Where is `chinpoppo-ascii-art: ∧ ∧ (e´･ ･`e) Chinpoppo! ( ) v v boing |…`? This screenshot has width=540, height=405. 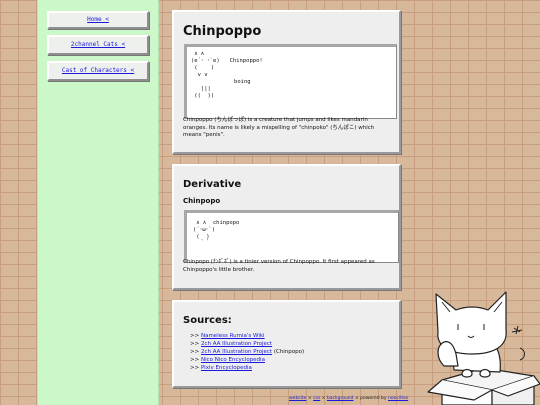 chinpoppo-ascii-art: ∧ ∧ (e´･ ･`e) Chinpoppo! ( ) v v boing |… is located at coordinates (290, 81).